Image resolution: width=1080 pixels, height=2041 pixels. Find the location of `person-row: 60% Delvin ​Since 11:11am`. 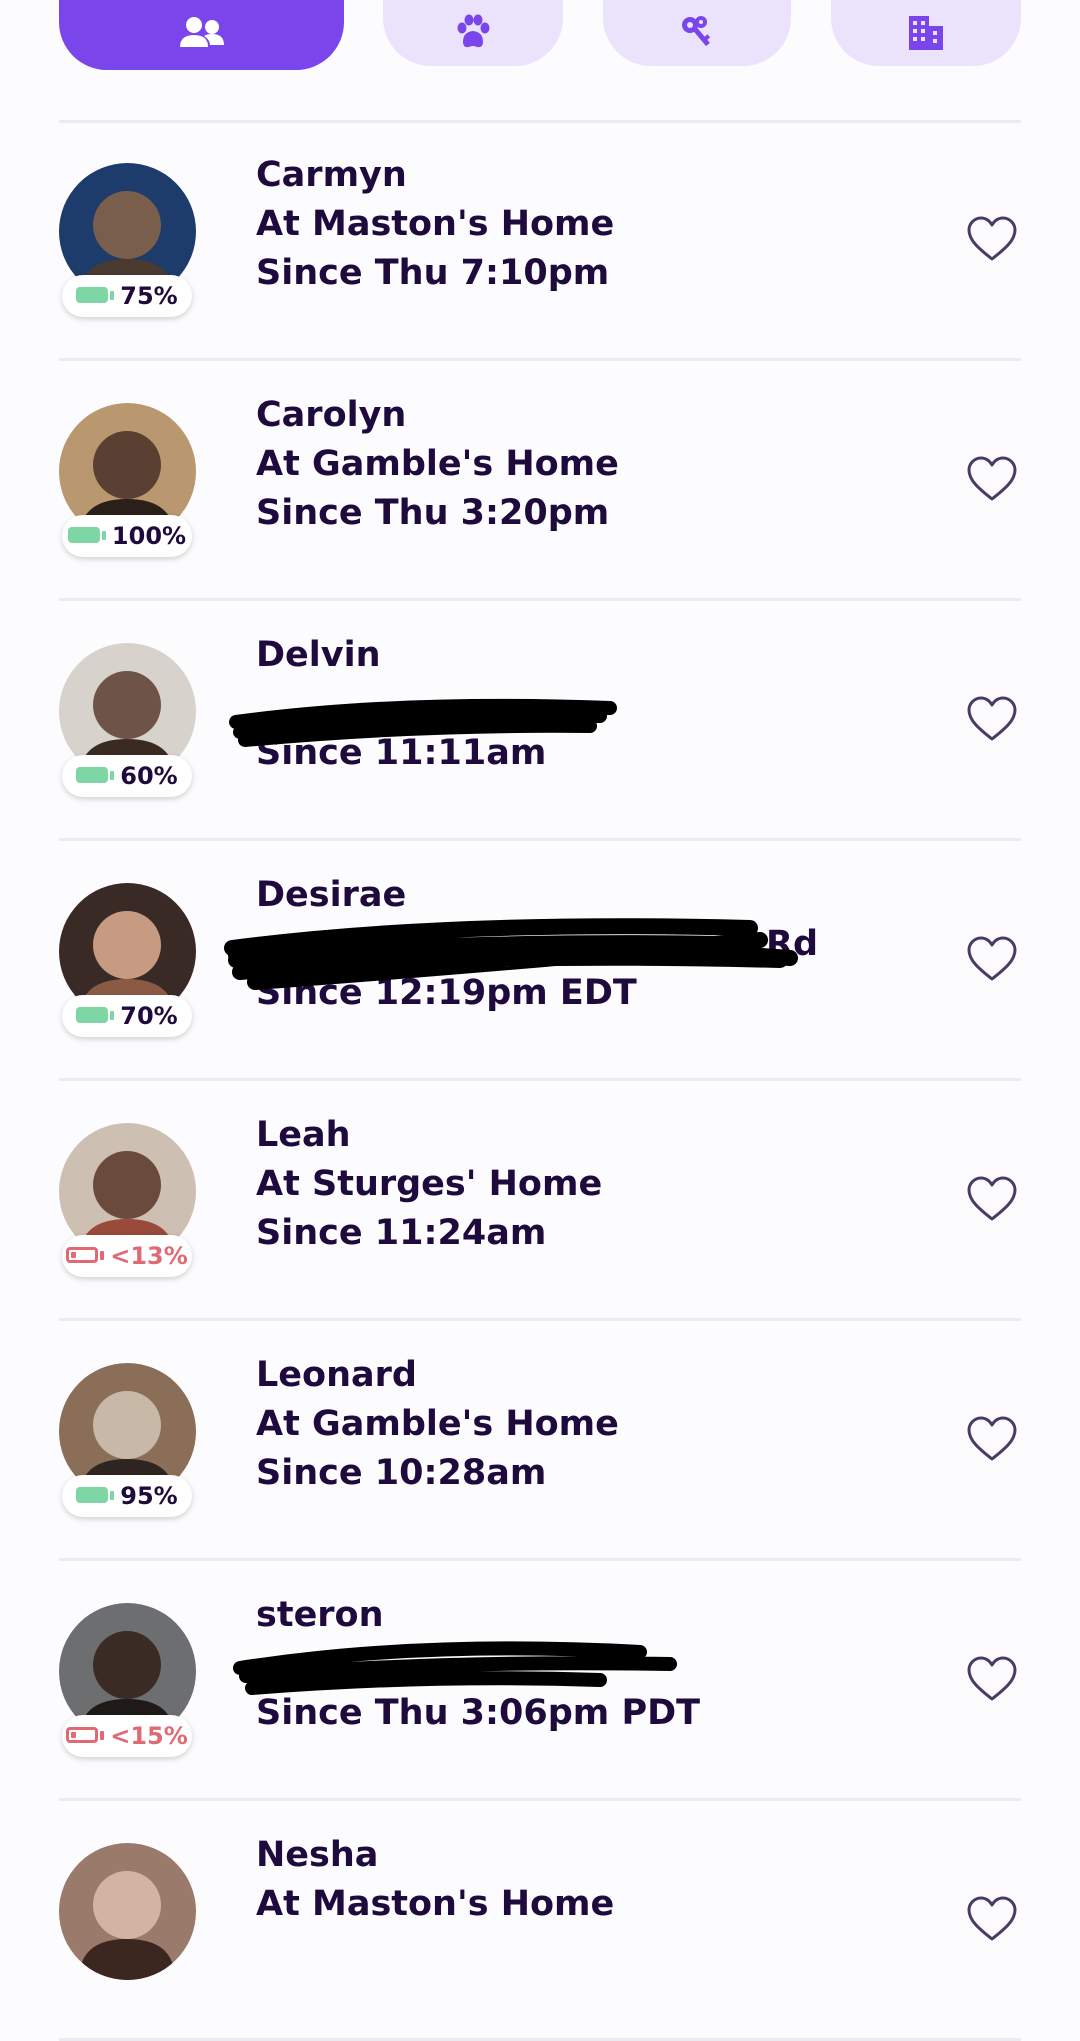

person-row: 60% Delvin ​Since 11:11am is located at coordinates (540, 722).